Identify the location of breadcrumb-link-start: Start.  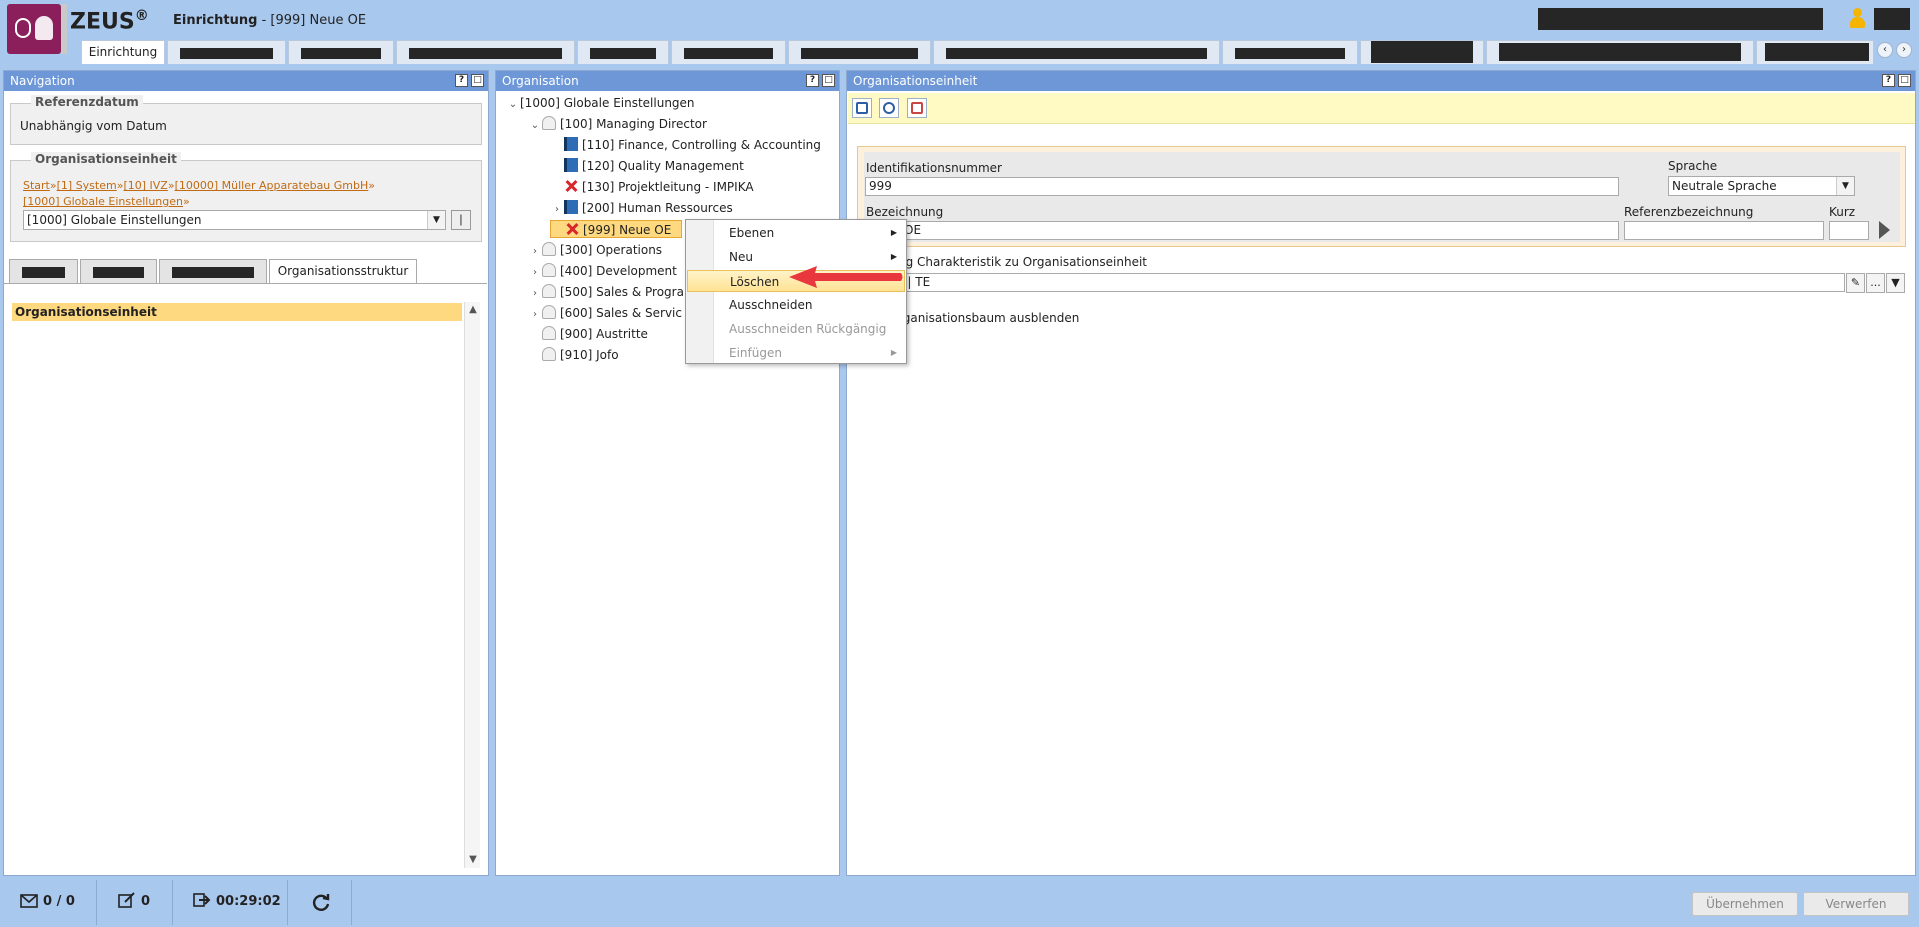
(36, 185).